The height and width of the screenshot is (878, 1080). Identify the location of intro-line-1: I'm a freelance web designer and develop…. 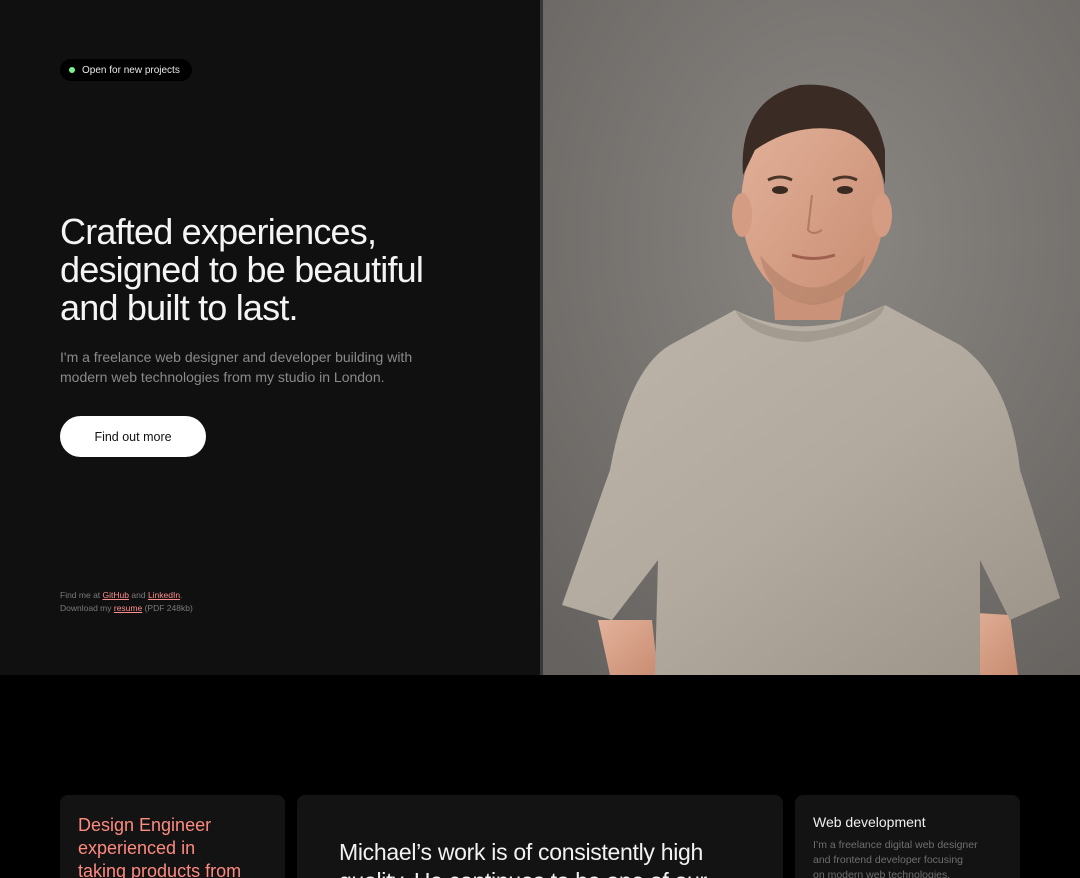
(236, 357).